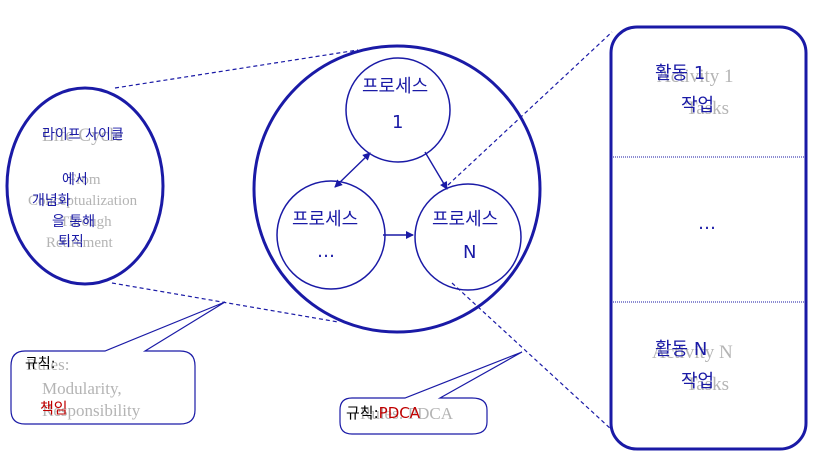 This screenshot has width=815, height=456. What do you see at coordinates (465, 219) in the screenshot?
I see `process-n-label: 프로세스` at bounding box center [465, 219].